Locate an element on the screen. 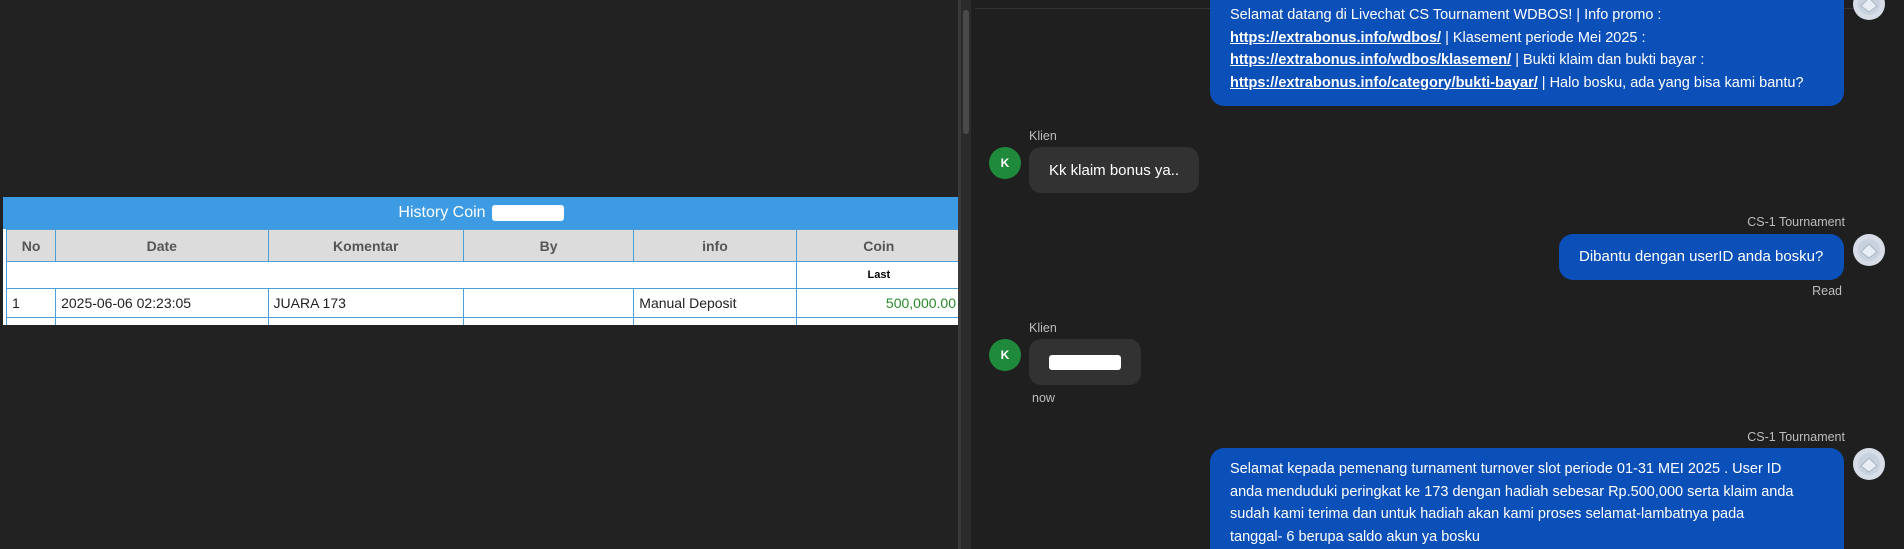  cell-komentar: JUARA 173 is located at coordinates (365, 303).